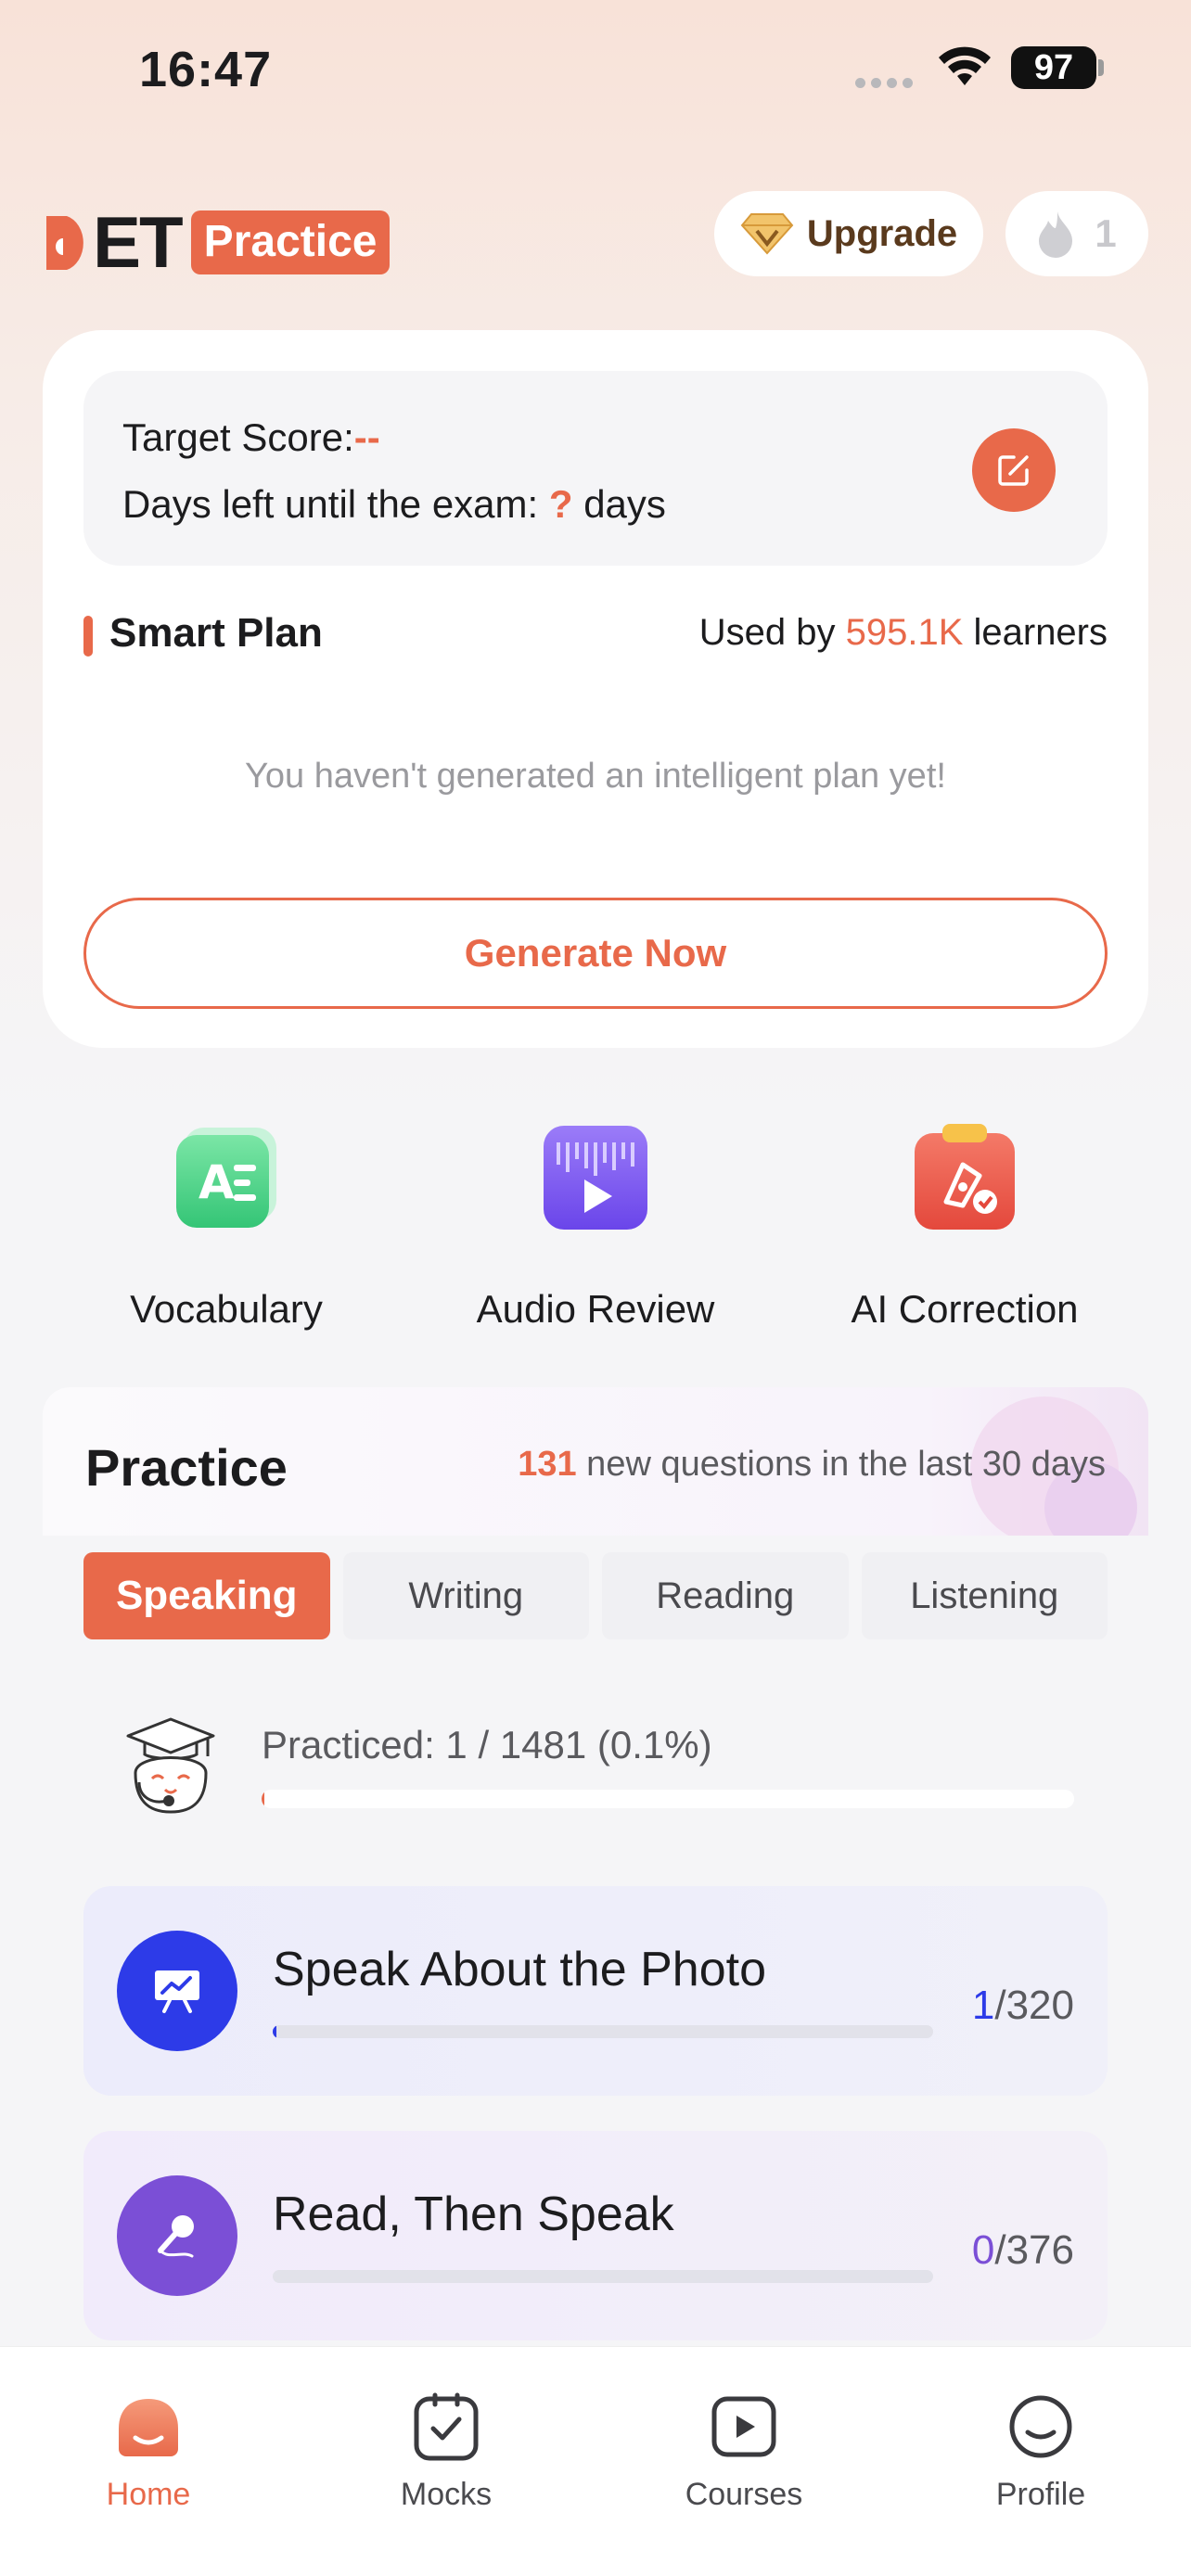 This screenshot has height=2576, width=1191. I want to click on upgrade-label: Upgrade, so click(882, 233).